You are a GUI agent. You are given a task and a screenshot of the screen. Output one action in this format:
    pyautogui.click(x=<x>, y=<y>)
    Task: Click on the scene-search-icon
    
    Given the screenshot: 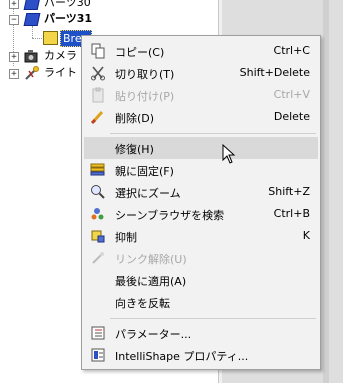 What is the action you would take?
    pyautogui.click(x=97, y=214)
    